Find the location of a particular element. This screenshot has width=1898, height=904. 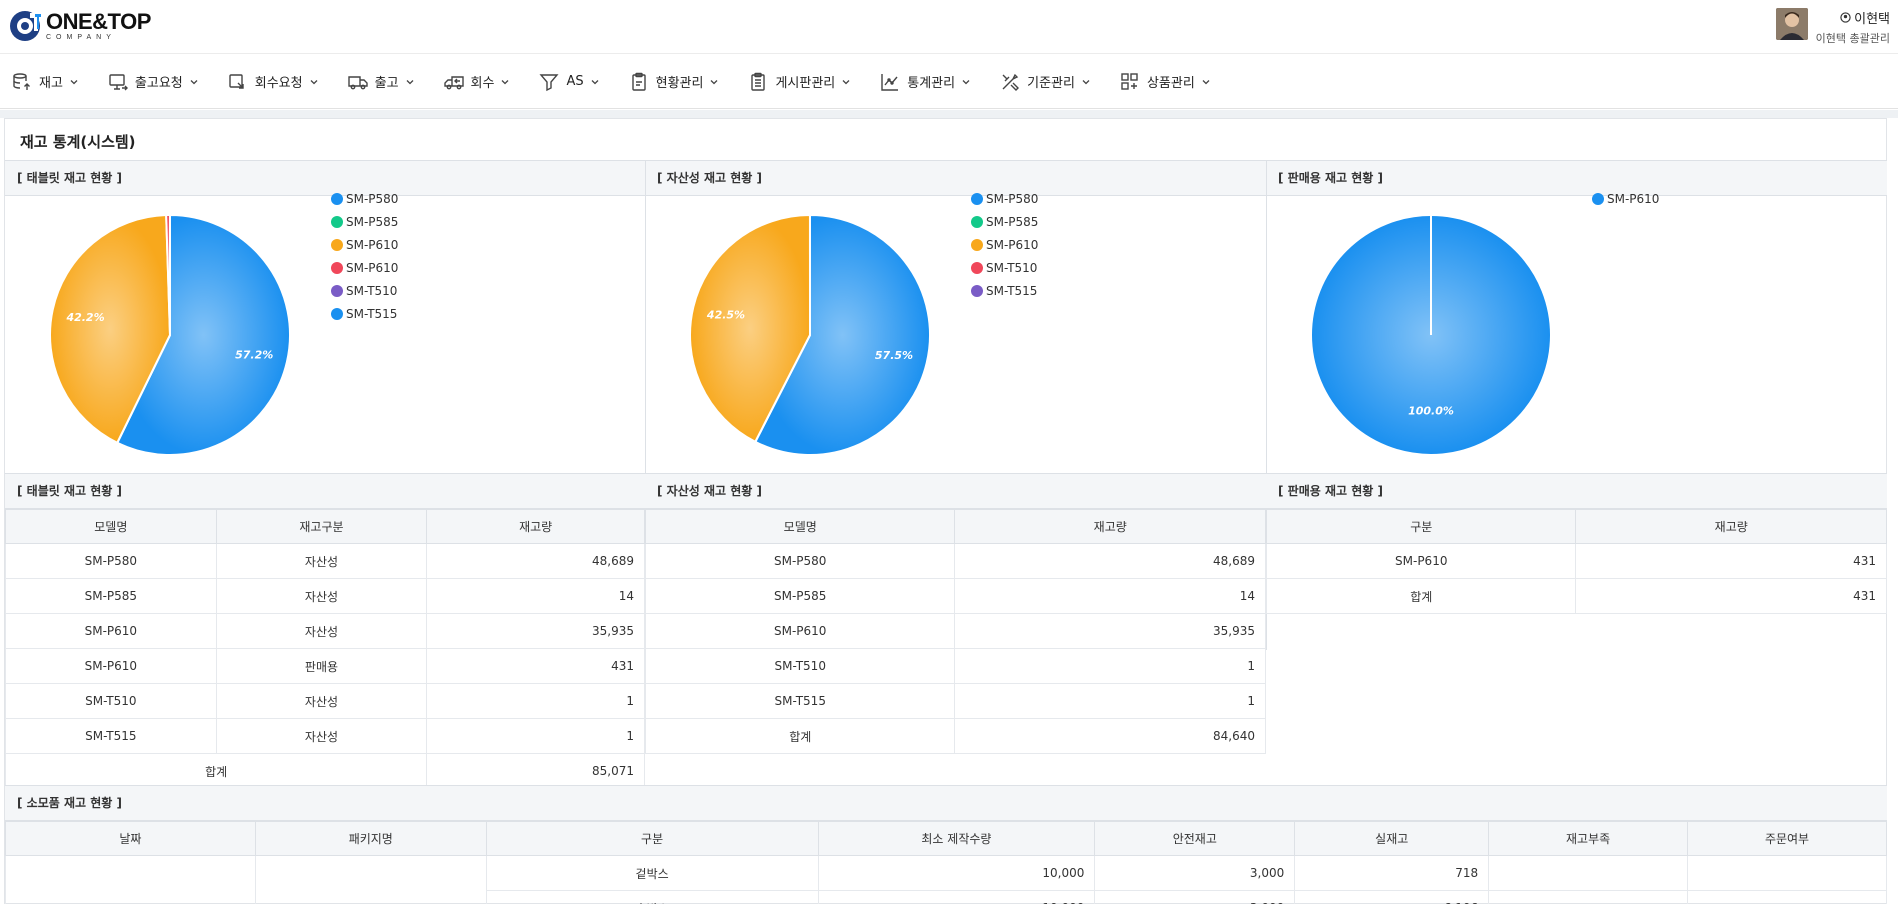

column-header: 안전재고 is located at coordinates (1195, 838).